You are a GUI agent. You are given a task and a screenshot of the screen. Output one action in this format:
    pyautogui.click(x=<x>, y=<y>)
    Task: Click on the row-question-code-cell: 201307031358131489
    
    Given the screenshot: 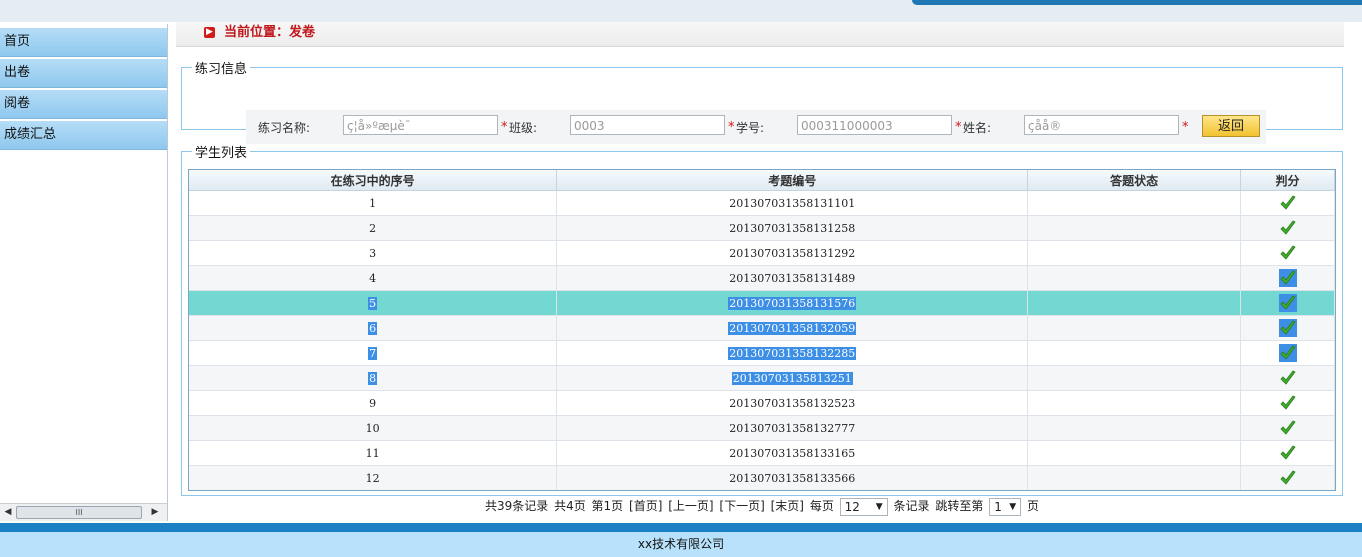 What is the action you would take?
    pyautogui.click(x=792, y=278)
    